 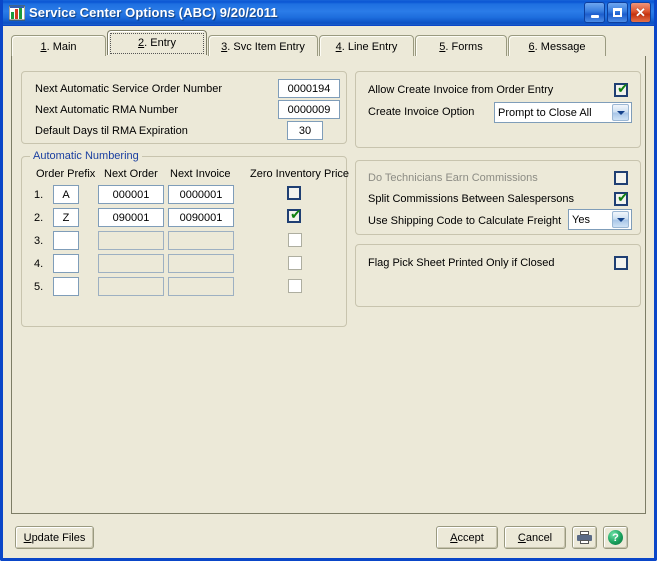 I want to click on accept-label: Accept, so click(x=467, y=537).